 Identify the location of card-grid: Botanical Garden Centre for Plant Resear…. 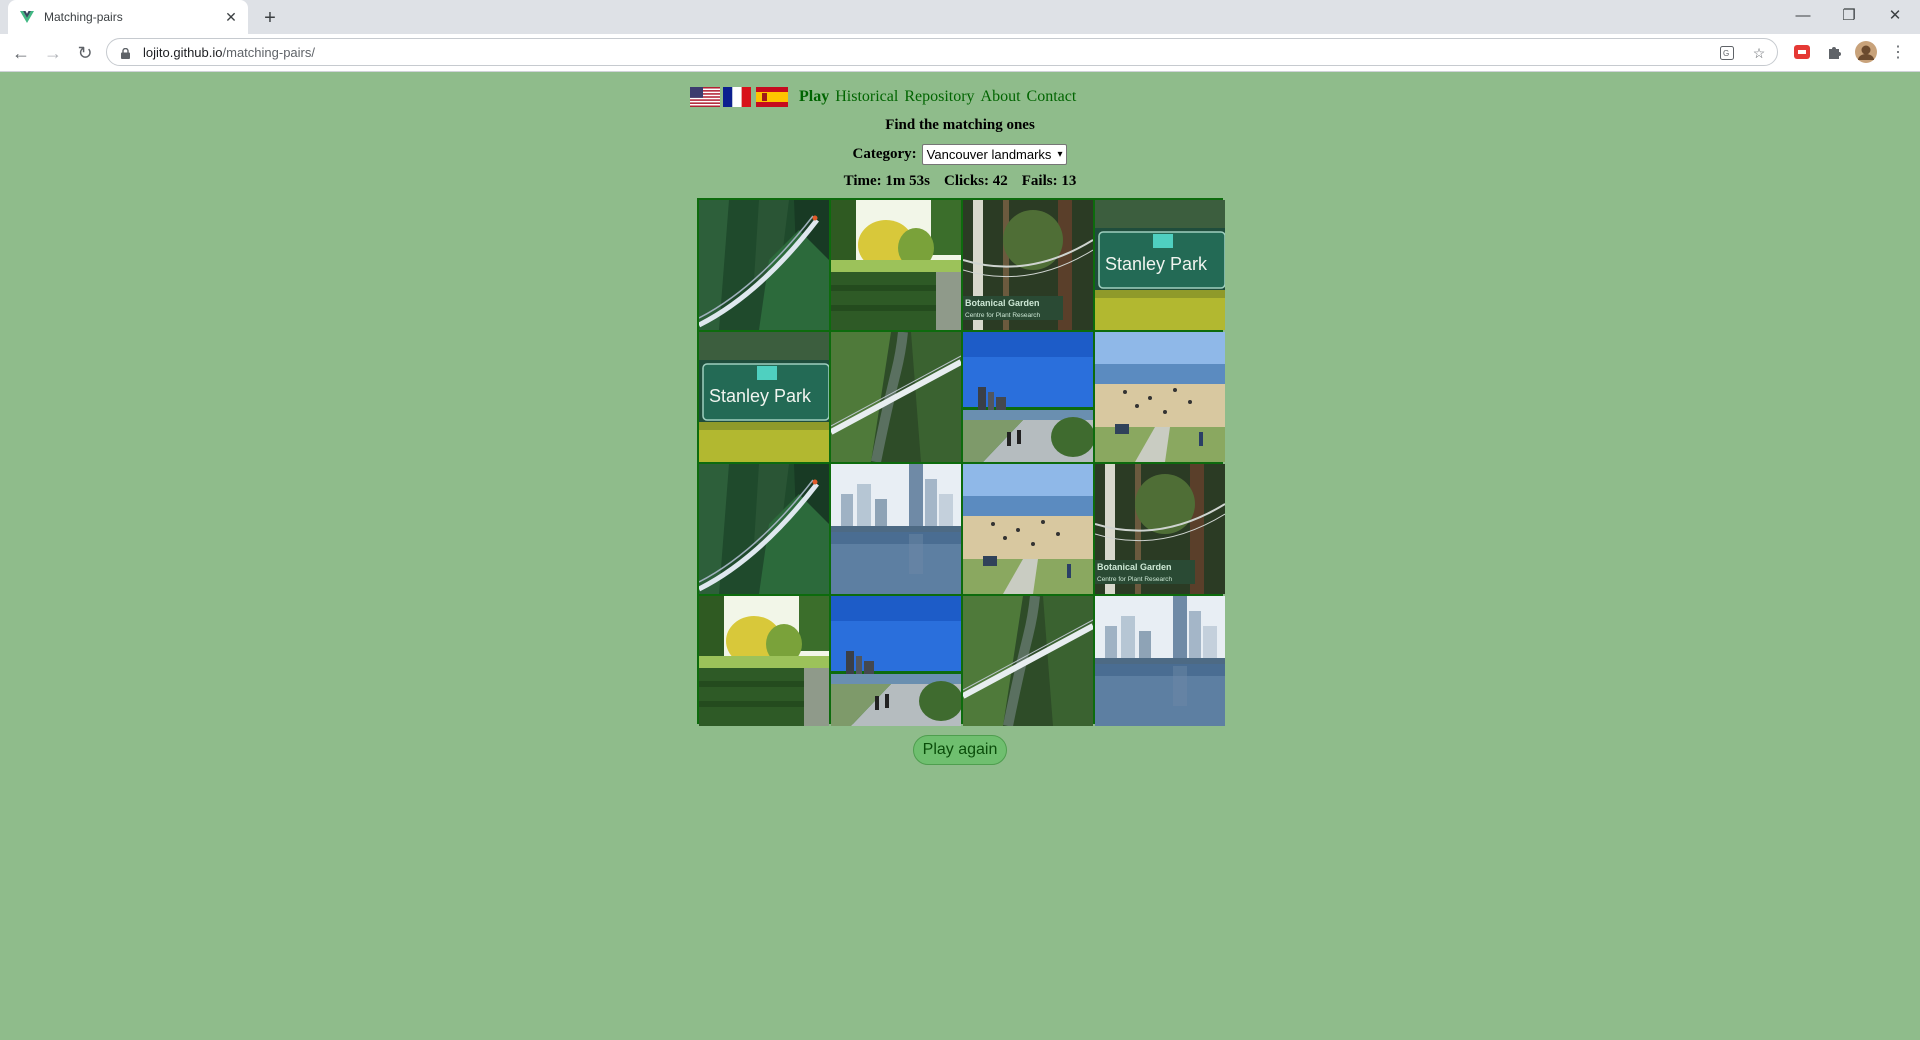
(961, 462).